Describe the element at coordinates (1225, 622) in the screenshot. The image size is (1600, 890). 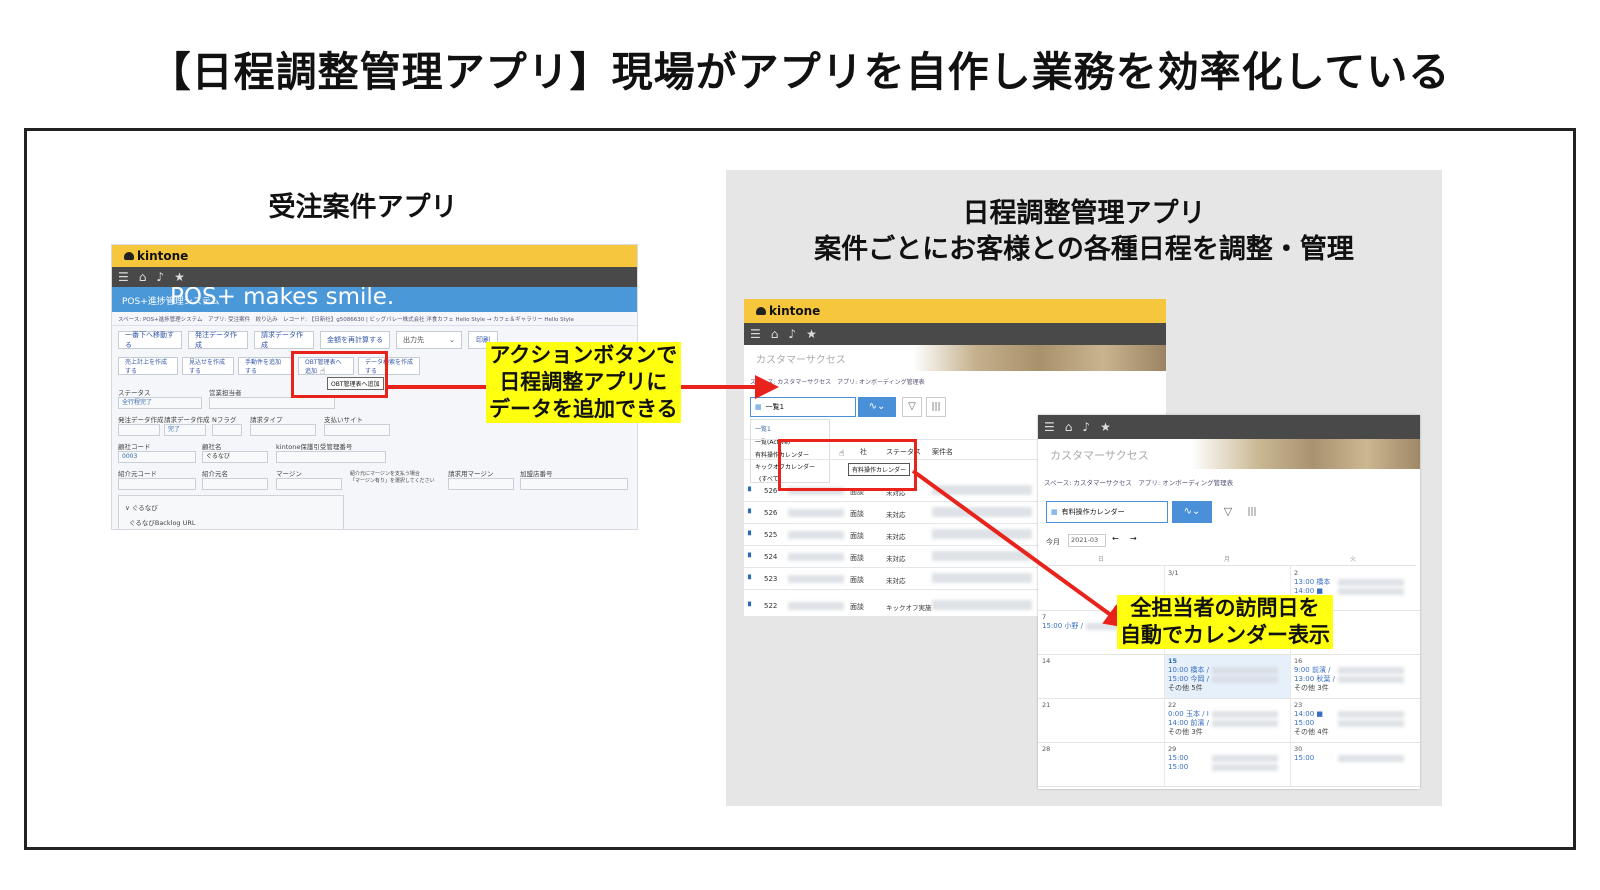
I see `calendar-display-callout: 全担当者の訪問日を 自動でカレンダー表示` at that location.